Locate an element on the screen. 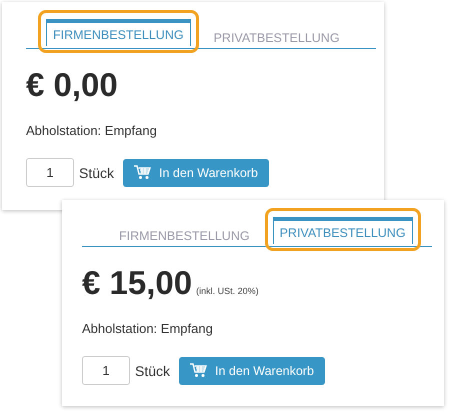 The height and width of the screenshot is (412, 451). price: € 0,00 is located at coordinates (72, 85).